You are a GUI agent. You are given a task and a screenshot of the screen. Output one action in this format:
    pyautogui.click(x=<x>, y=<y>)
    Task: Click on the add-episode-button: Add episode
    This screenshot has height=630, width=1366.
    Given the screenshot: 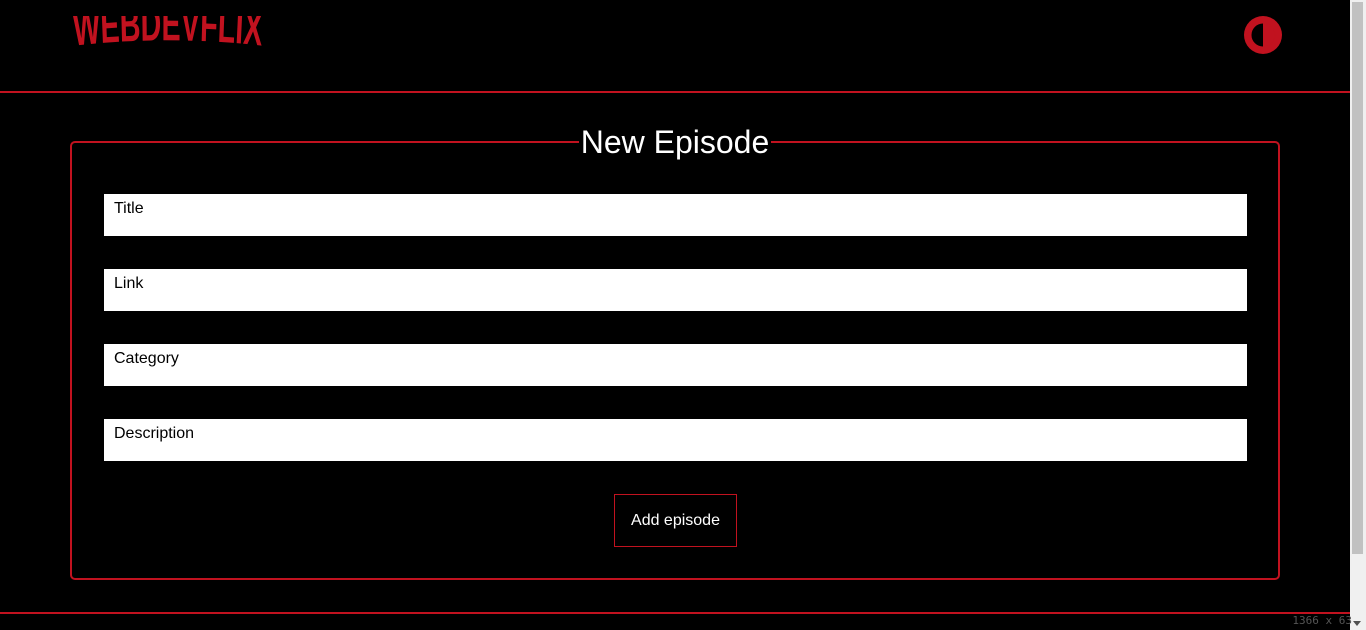 What is the action you would take?
    pyautogui.click(x=675, y=520)
    